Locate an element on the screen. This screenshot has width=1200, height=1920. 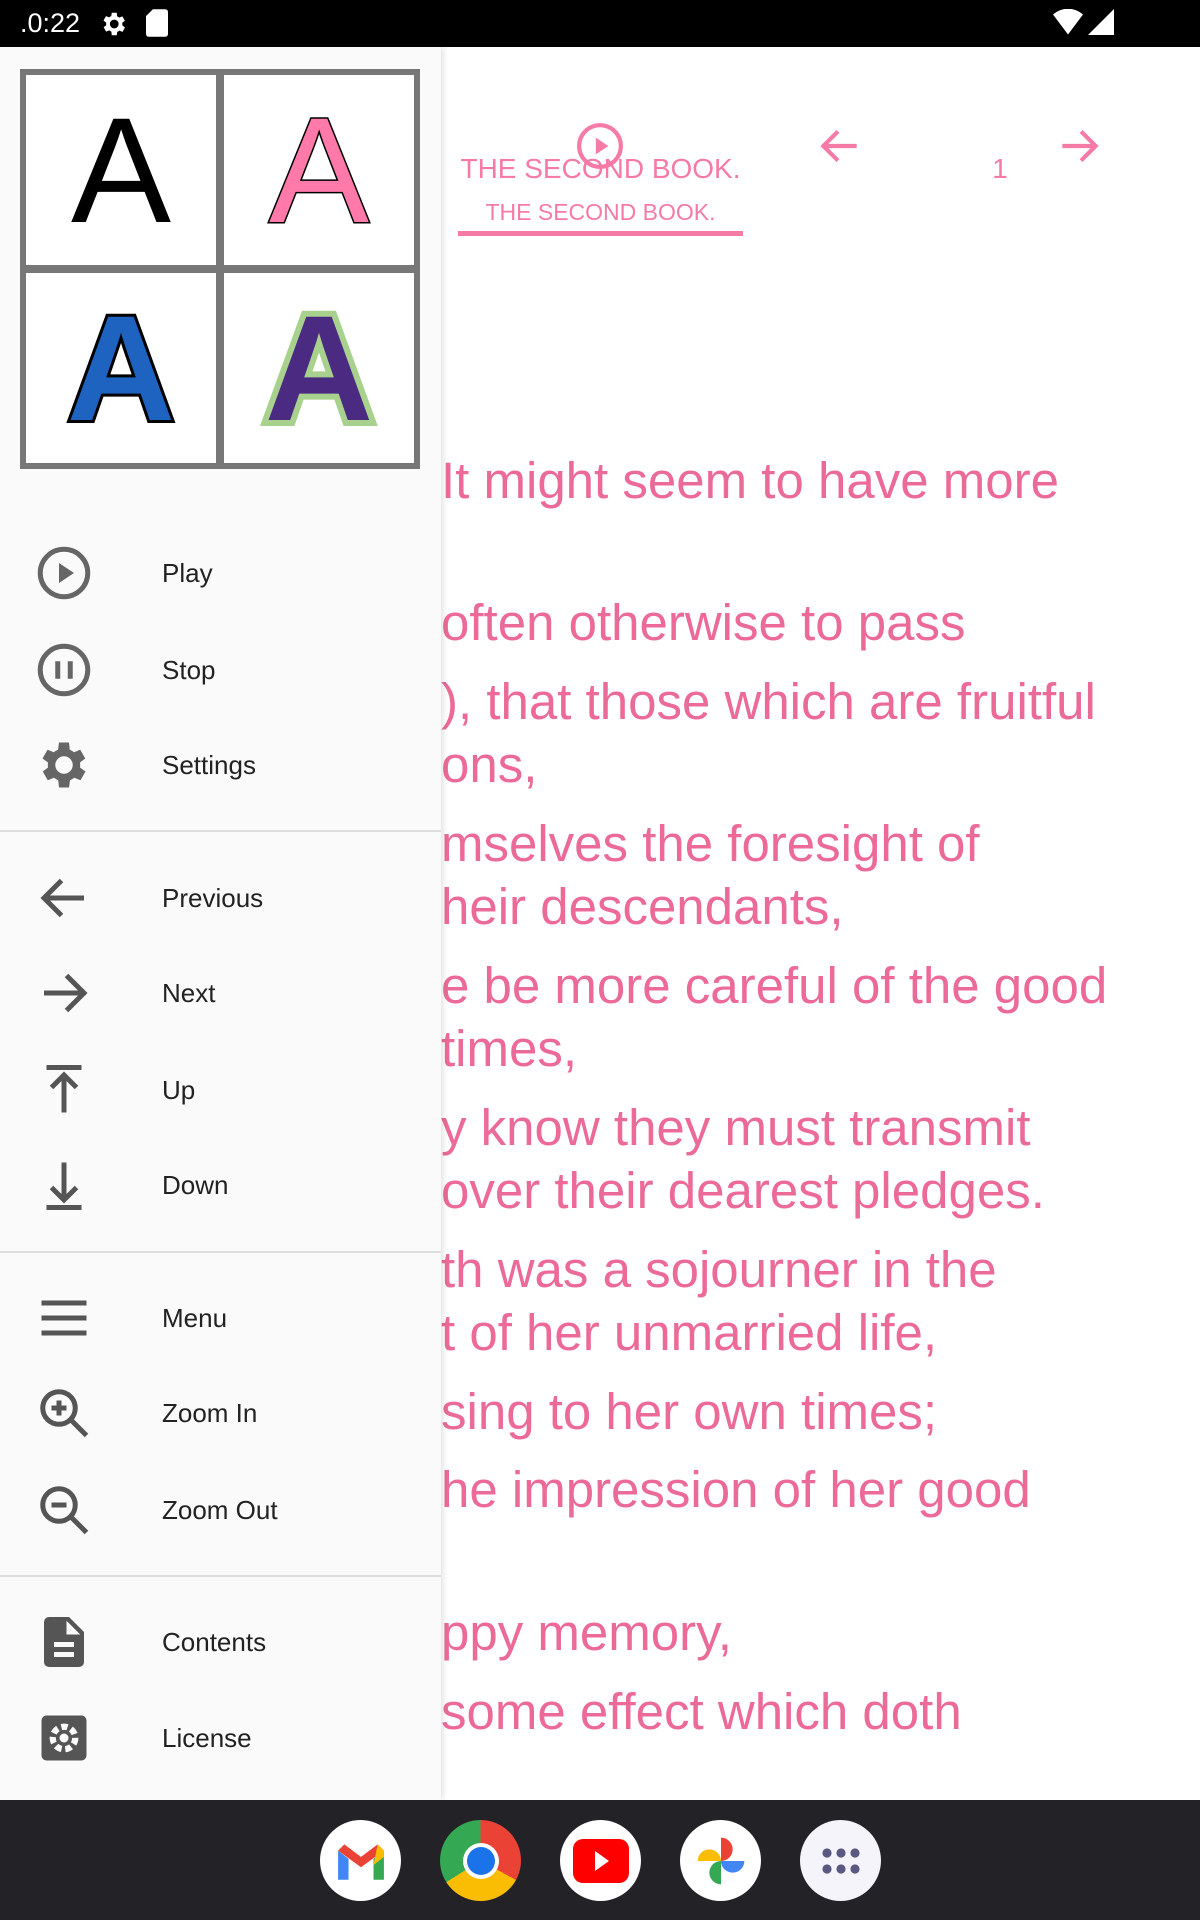
text-line: t of her unmarried life, is located at coordinates (689, 1332).